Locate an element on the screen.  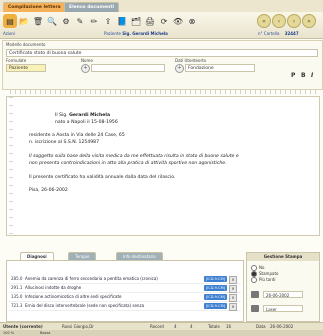
tools-icon: ✎ is located at coordinates (80, 21).